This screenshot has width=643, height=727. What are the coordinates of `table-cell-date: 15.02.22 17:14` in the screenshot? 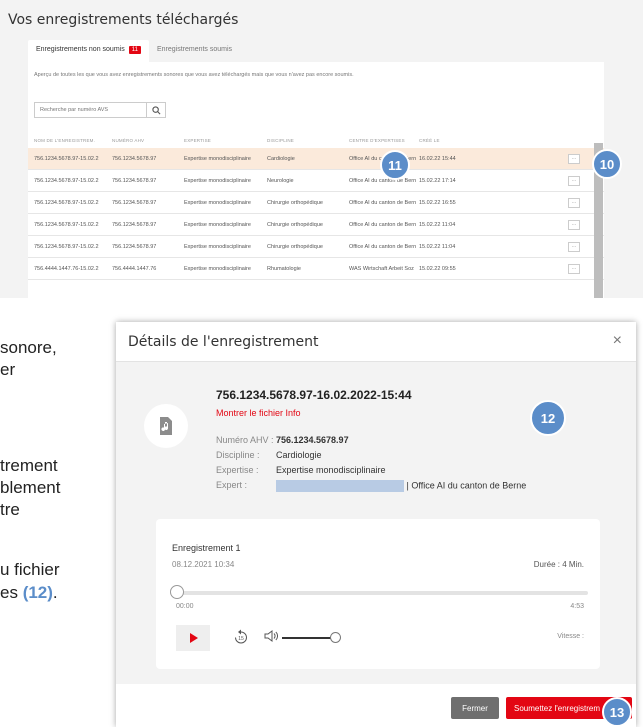 It's located at (437, 180).